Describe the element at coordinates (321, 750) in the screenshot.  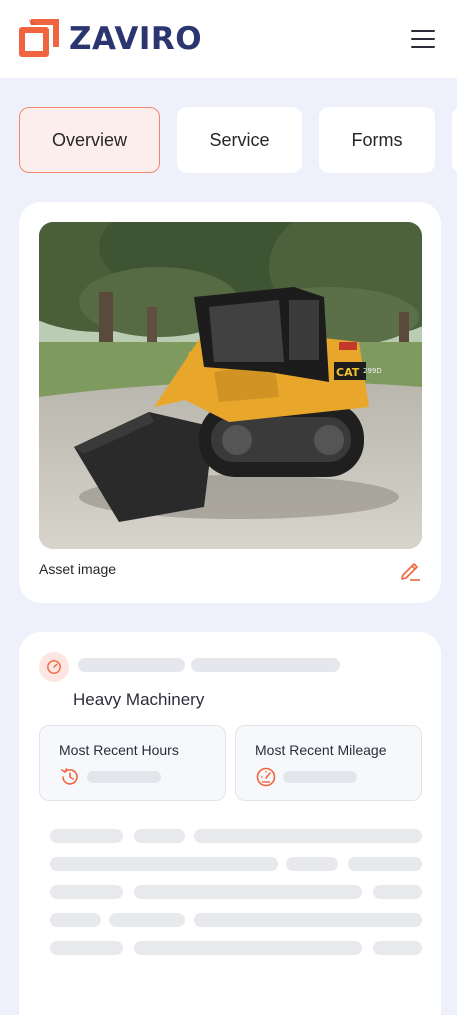
I see `metric-title: Most Recent Mileage` at that location.